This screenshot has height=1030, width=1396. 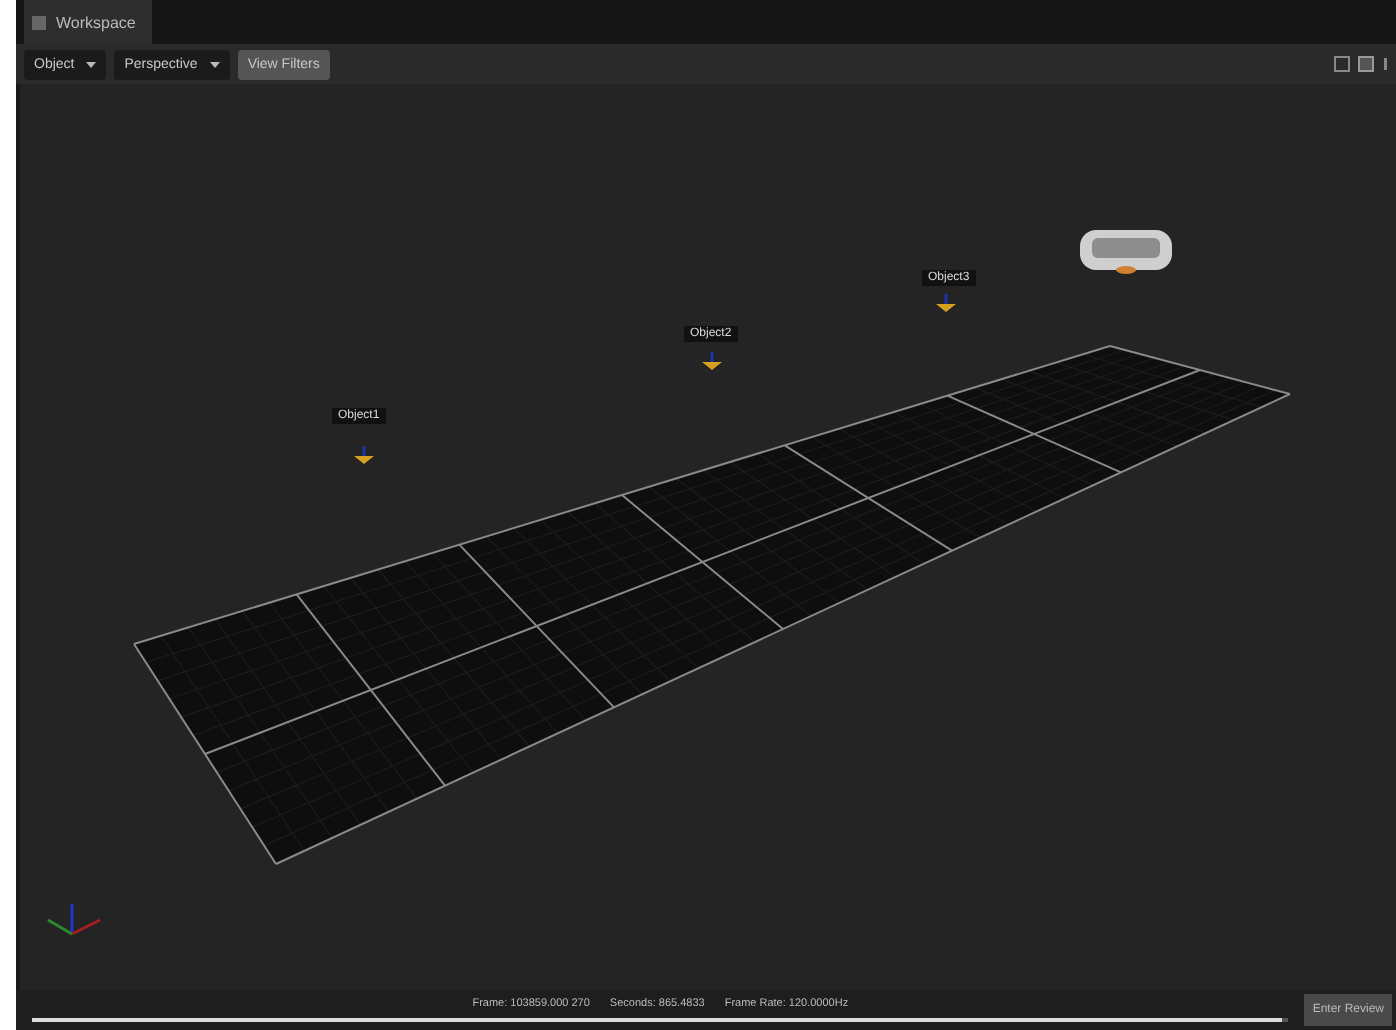 What do you see at coordinates (39, 22) in the screenshot?
I see `panel-icon` at bounding box center [39, 22].